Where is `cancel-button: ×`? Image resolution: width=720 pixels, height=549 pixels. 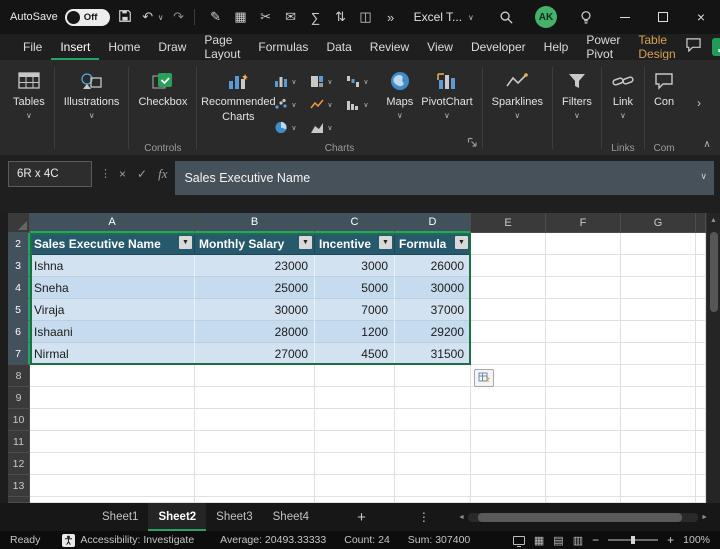 cancel-button: × is located at coordinates (122, 174).